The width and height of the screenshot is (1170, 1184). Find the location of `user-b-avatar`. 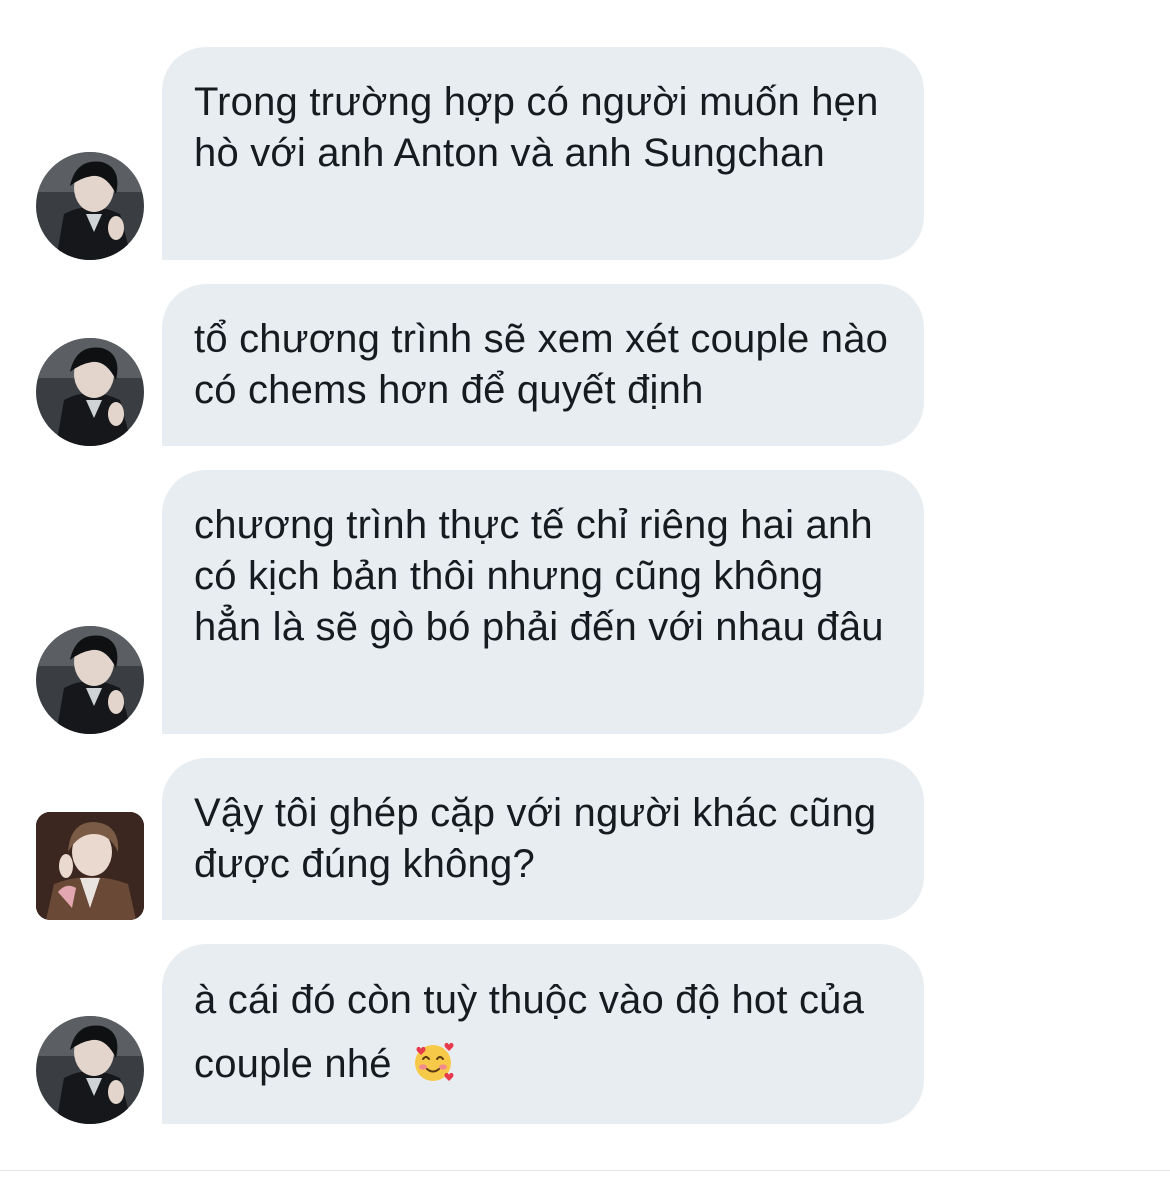

user-b-avatar is located at coordinates (90, 866).